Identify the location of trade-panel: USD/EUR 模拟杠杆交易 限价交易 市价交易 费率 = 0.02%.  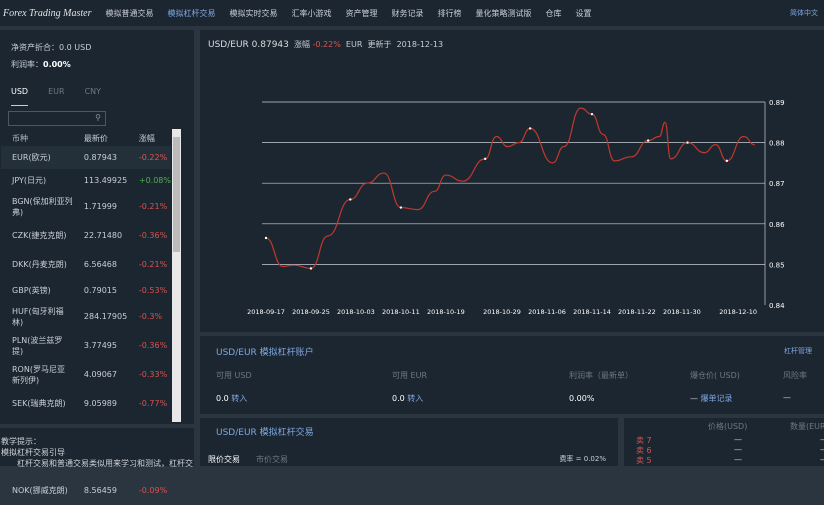
(409, 442).